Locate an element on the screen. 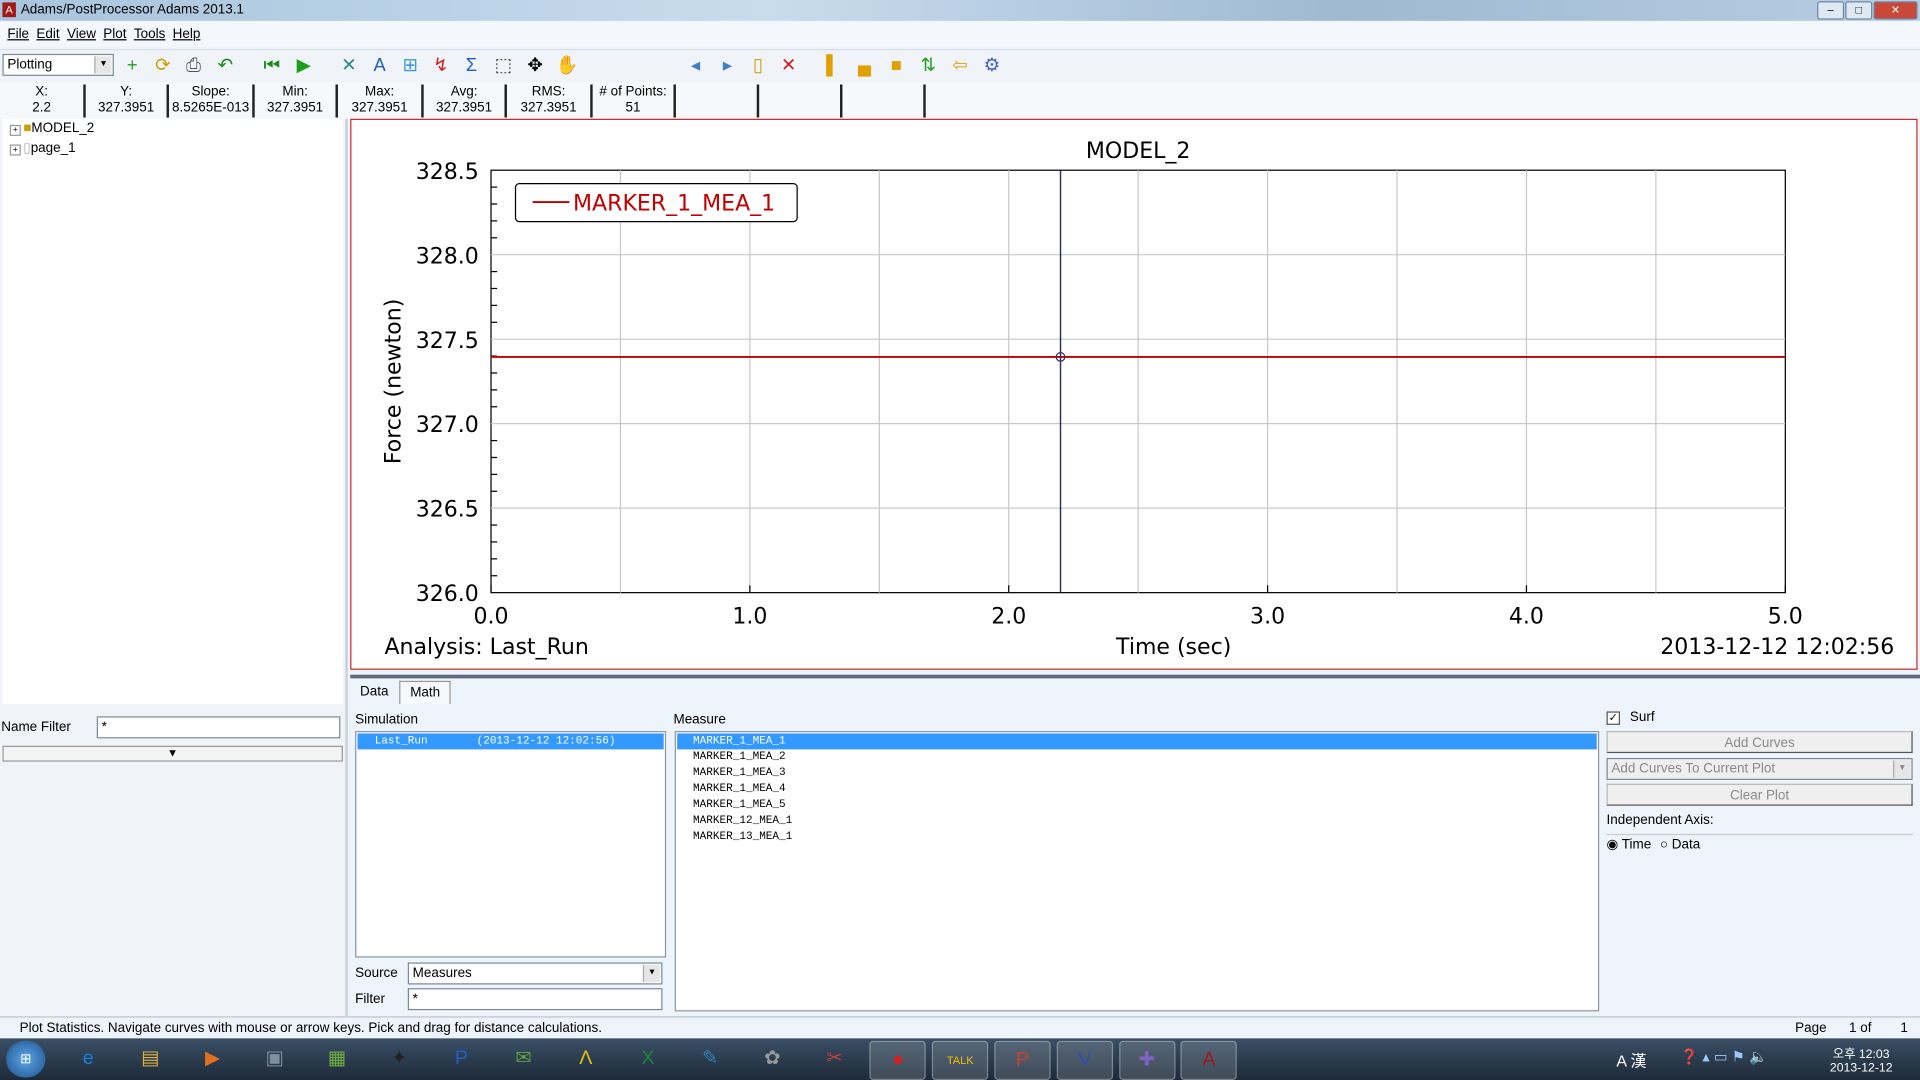  name-filter-input: * is located at coordinates (218, 727).